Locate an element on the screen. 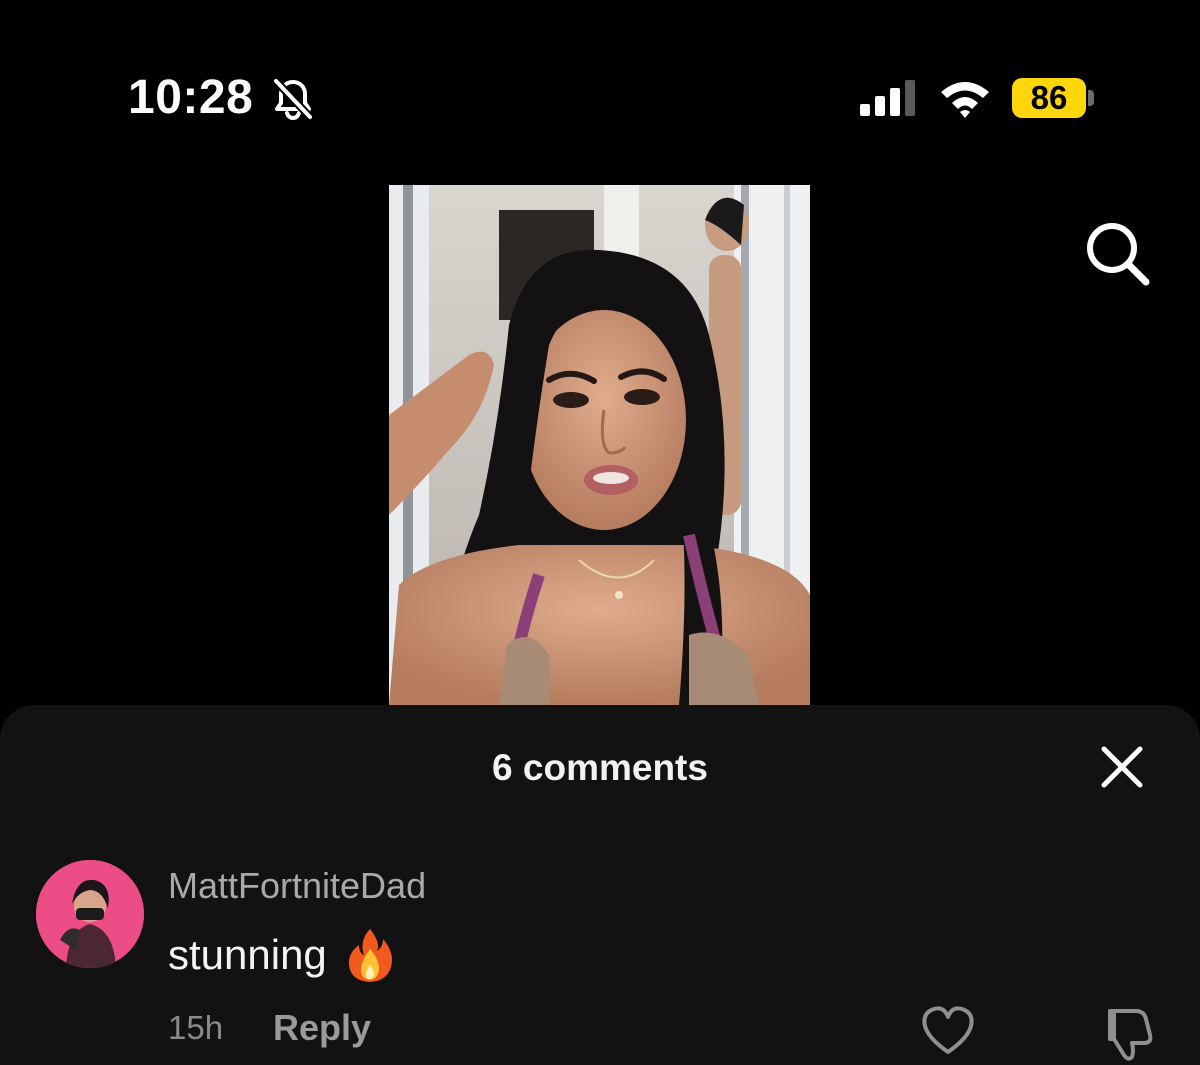  search-icon is located at coordinates (1118, 254).